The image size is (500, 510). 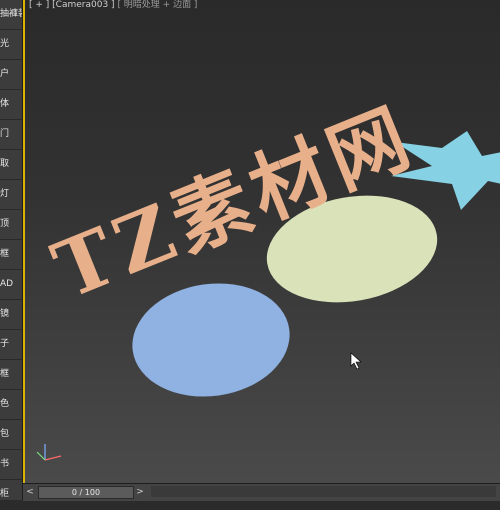 What do you see at coordinates (39, 5) in the screenshot?
I see `viewport-plus-menu: [ + ]` at bounding box center [39, 5].